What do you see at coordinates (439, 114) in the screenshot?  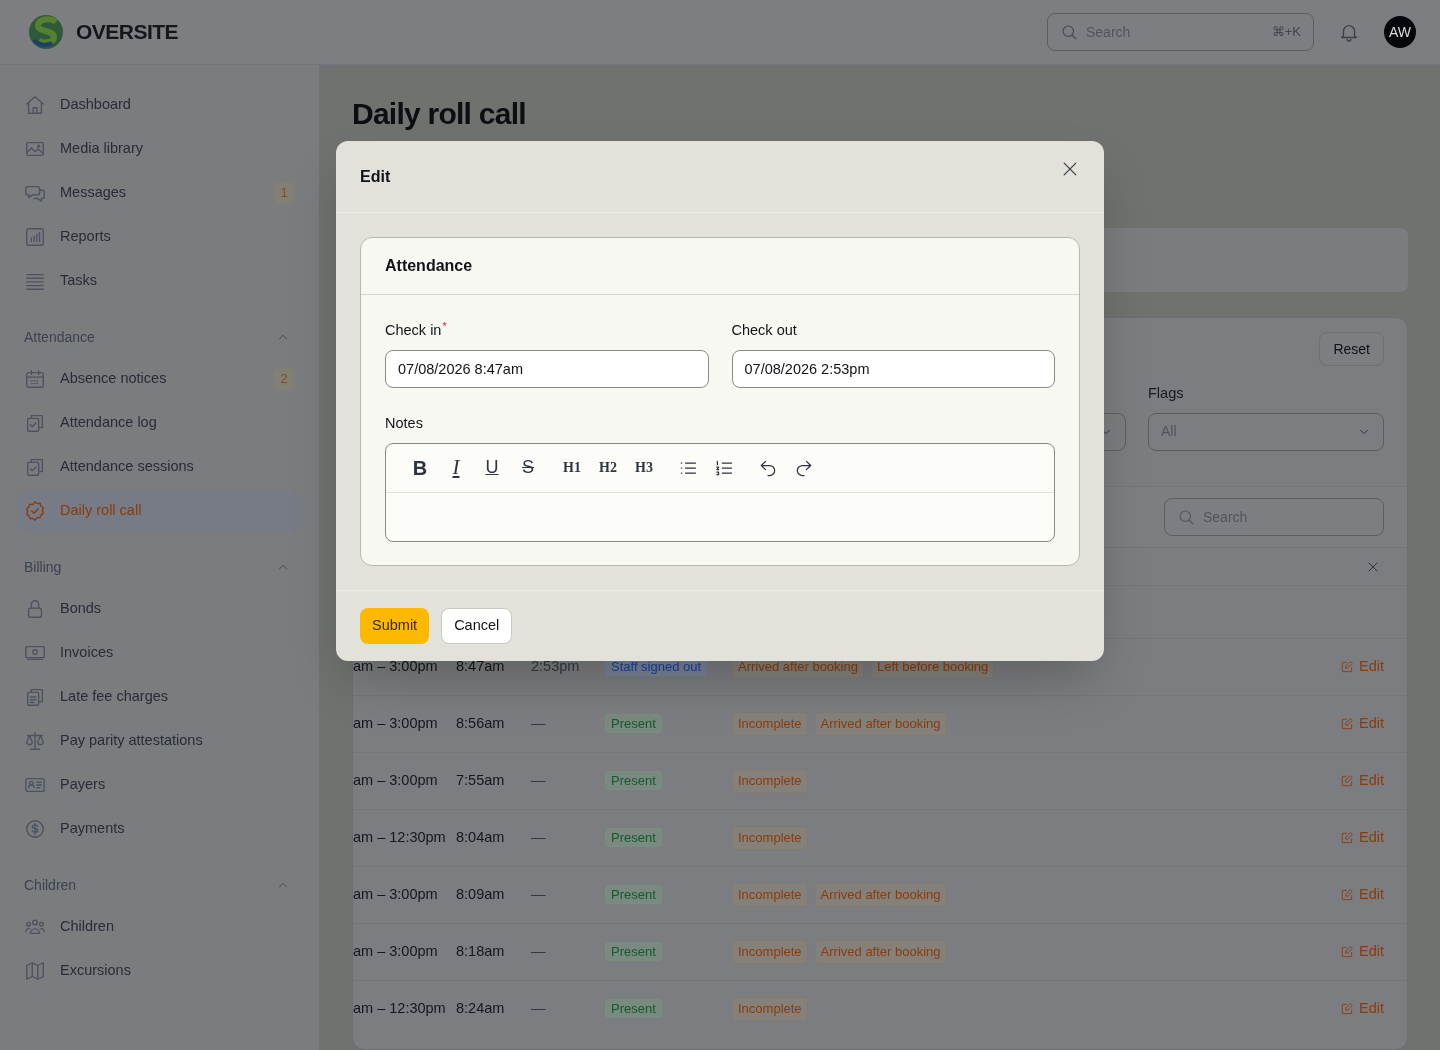 I see `page-title: Daily roll call` at bounding box center [439, 114].